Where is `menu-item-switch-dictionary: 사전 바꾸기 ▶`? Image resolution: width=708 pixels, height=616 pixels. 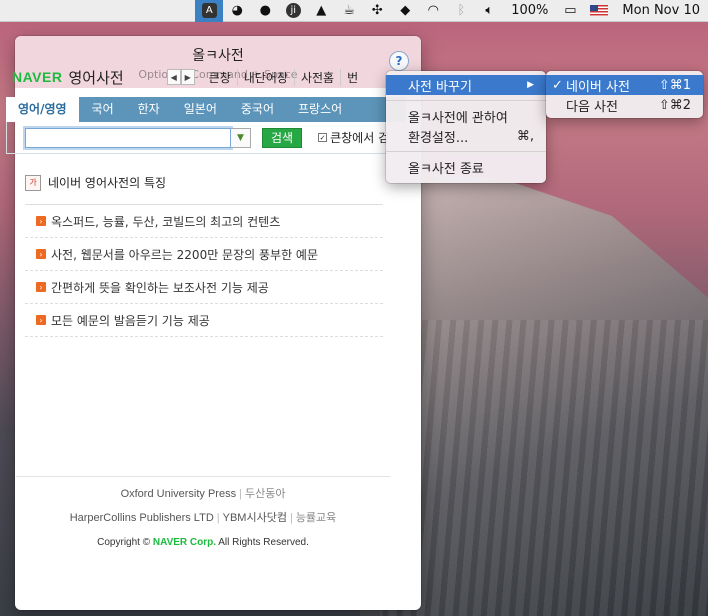 menu-item-switch-dictionary: 사전 바꾸기 ▶ is located at coordinates (466, 85).